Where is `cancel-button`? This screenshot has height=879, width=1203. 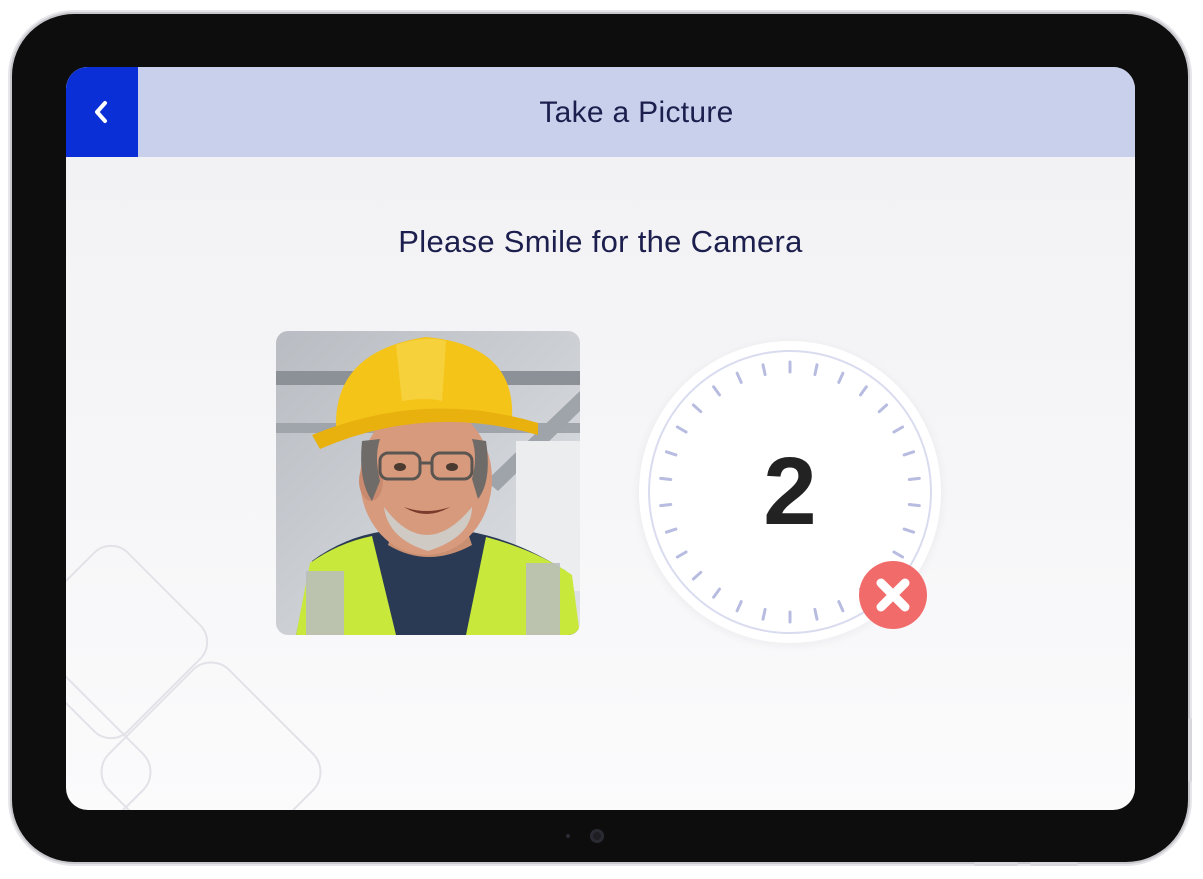 cancel-button is located at coordinates (893, 595).